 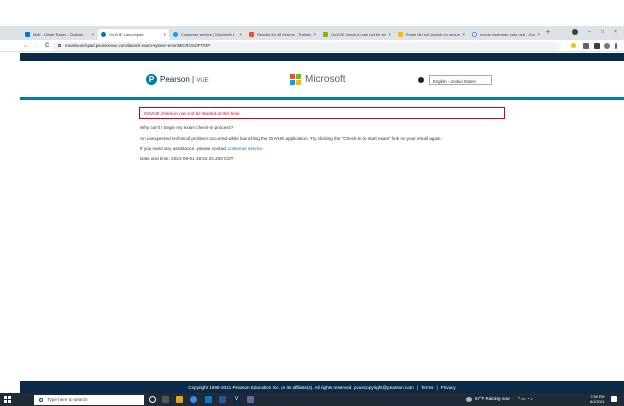 I want to click on taskbar-search-input: Type here to search, so click(x=89, y=399).